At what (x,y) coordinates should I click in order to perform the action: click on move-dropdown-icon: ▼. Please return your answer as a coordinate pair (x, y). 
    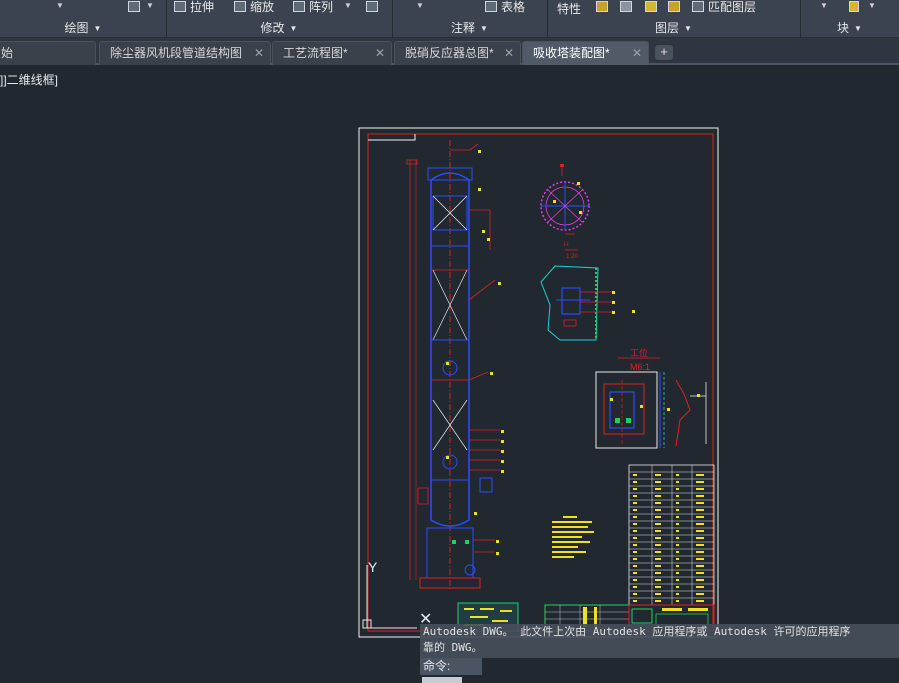
    Looking at the image, I should click on (150, 5).